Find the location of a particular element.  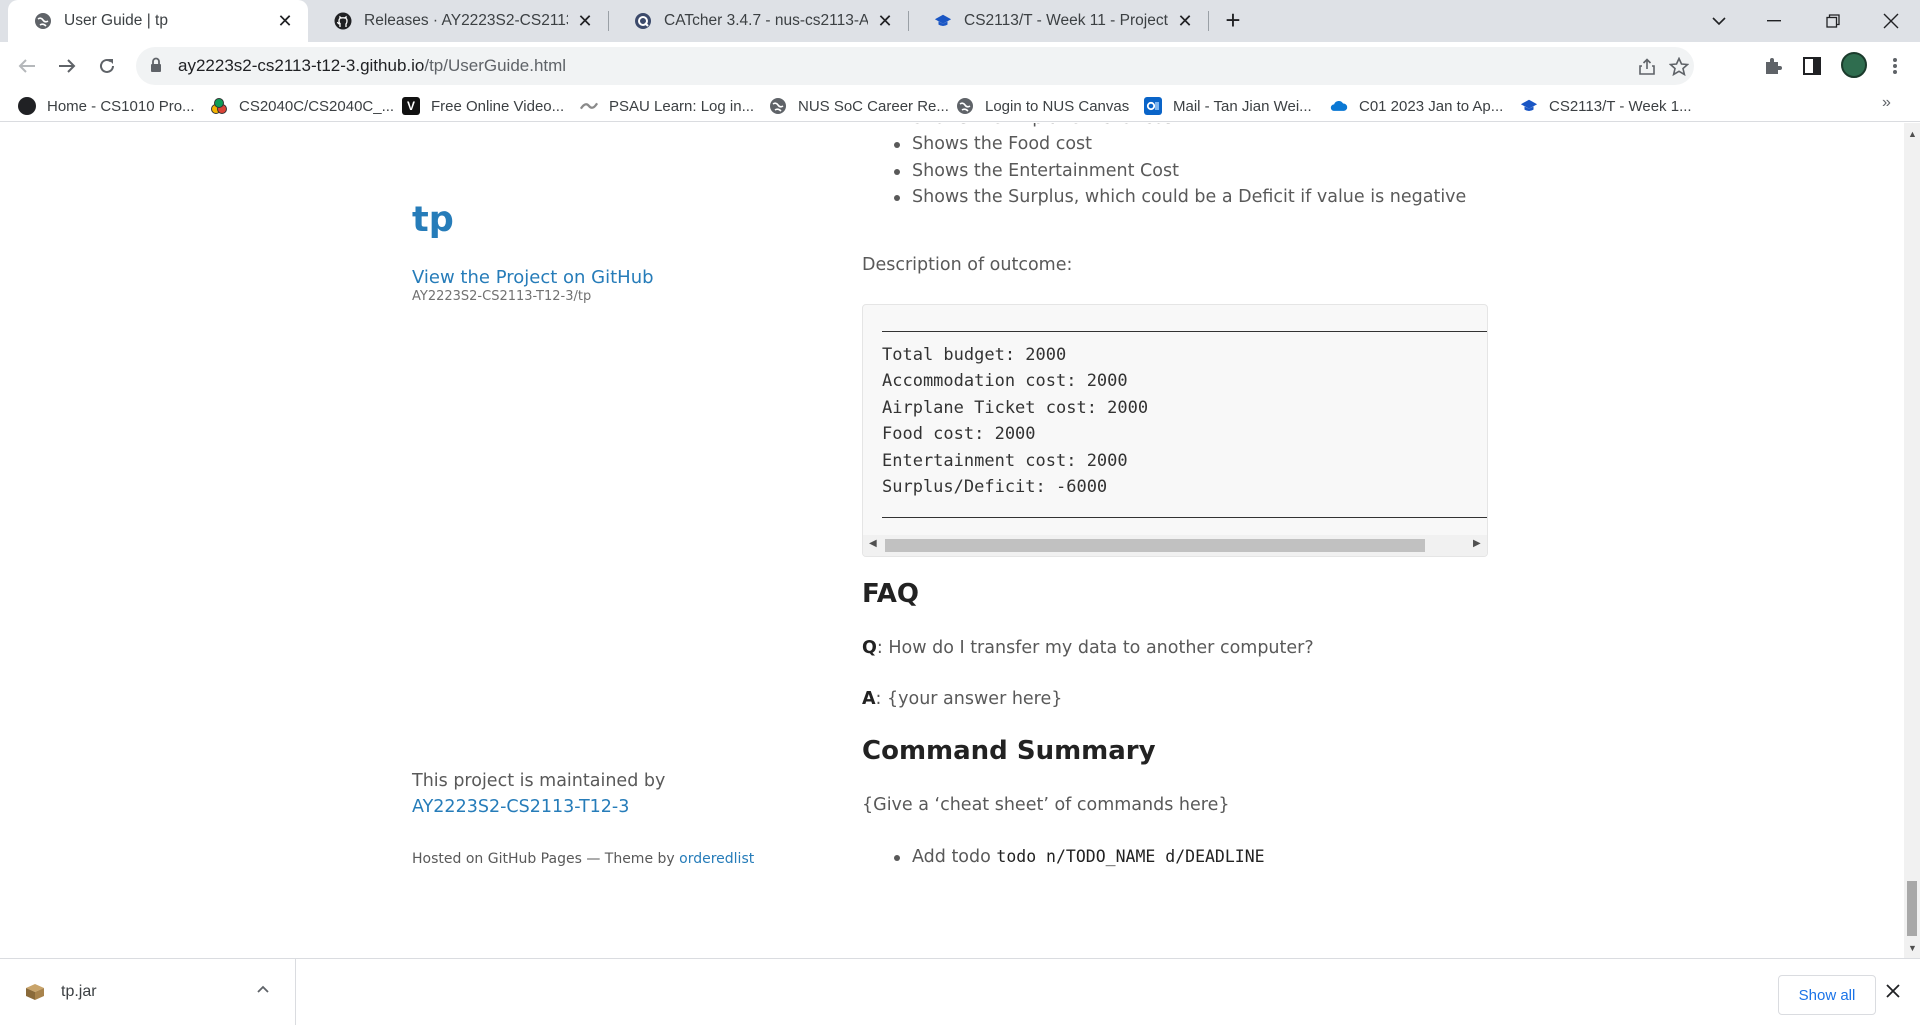

forward-button is located at coordinates (67, 66).